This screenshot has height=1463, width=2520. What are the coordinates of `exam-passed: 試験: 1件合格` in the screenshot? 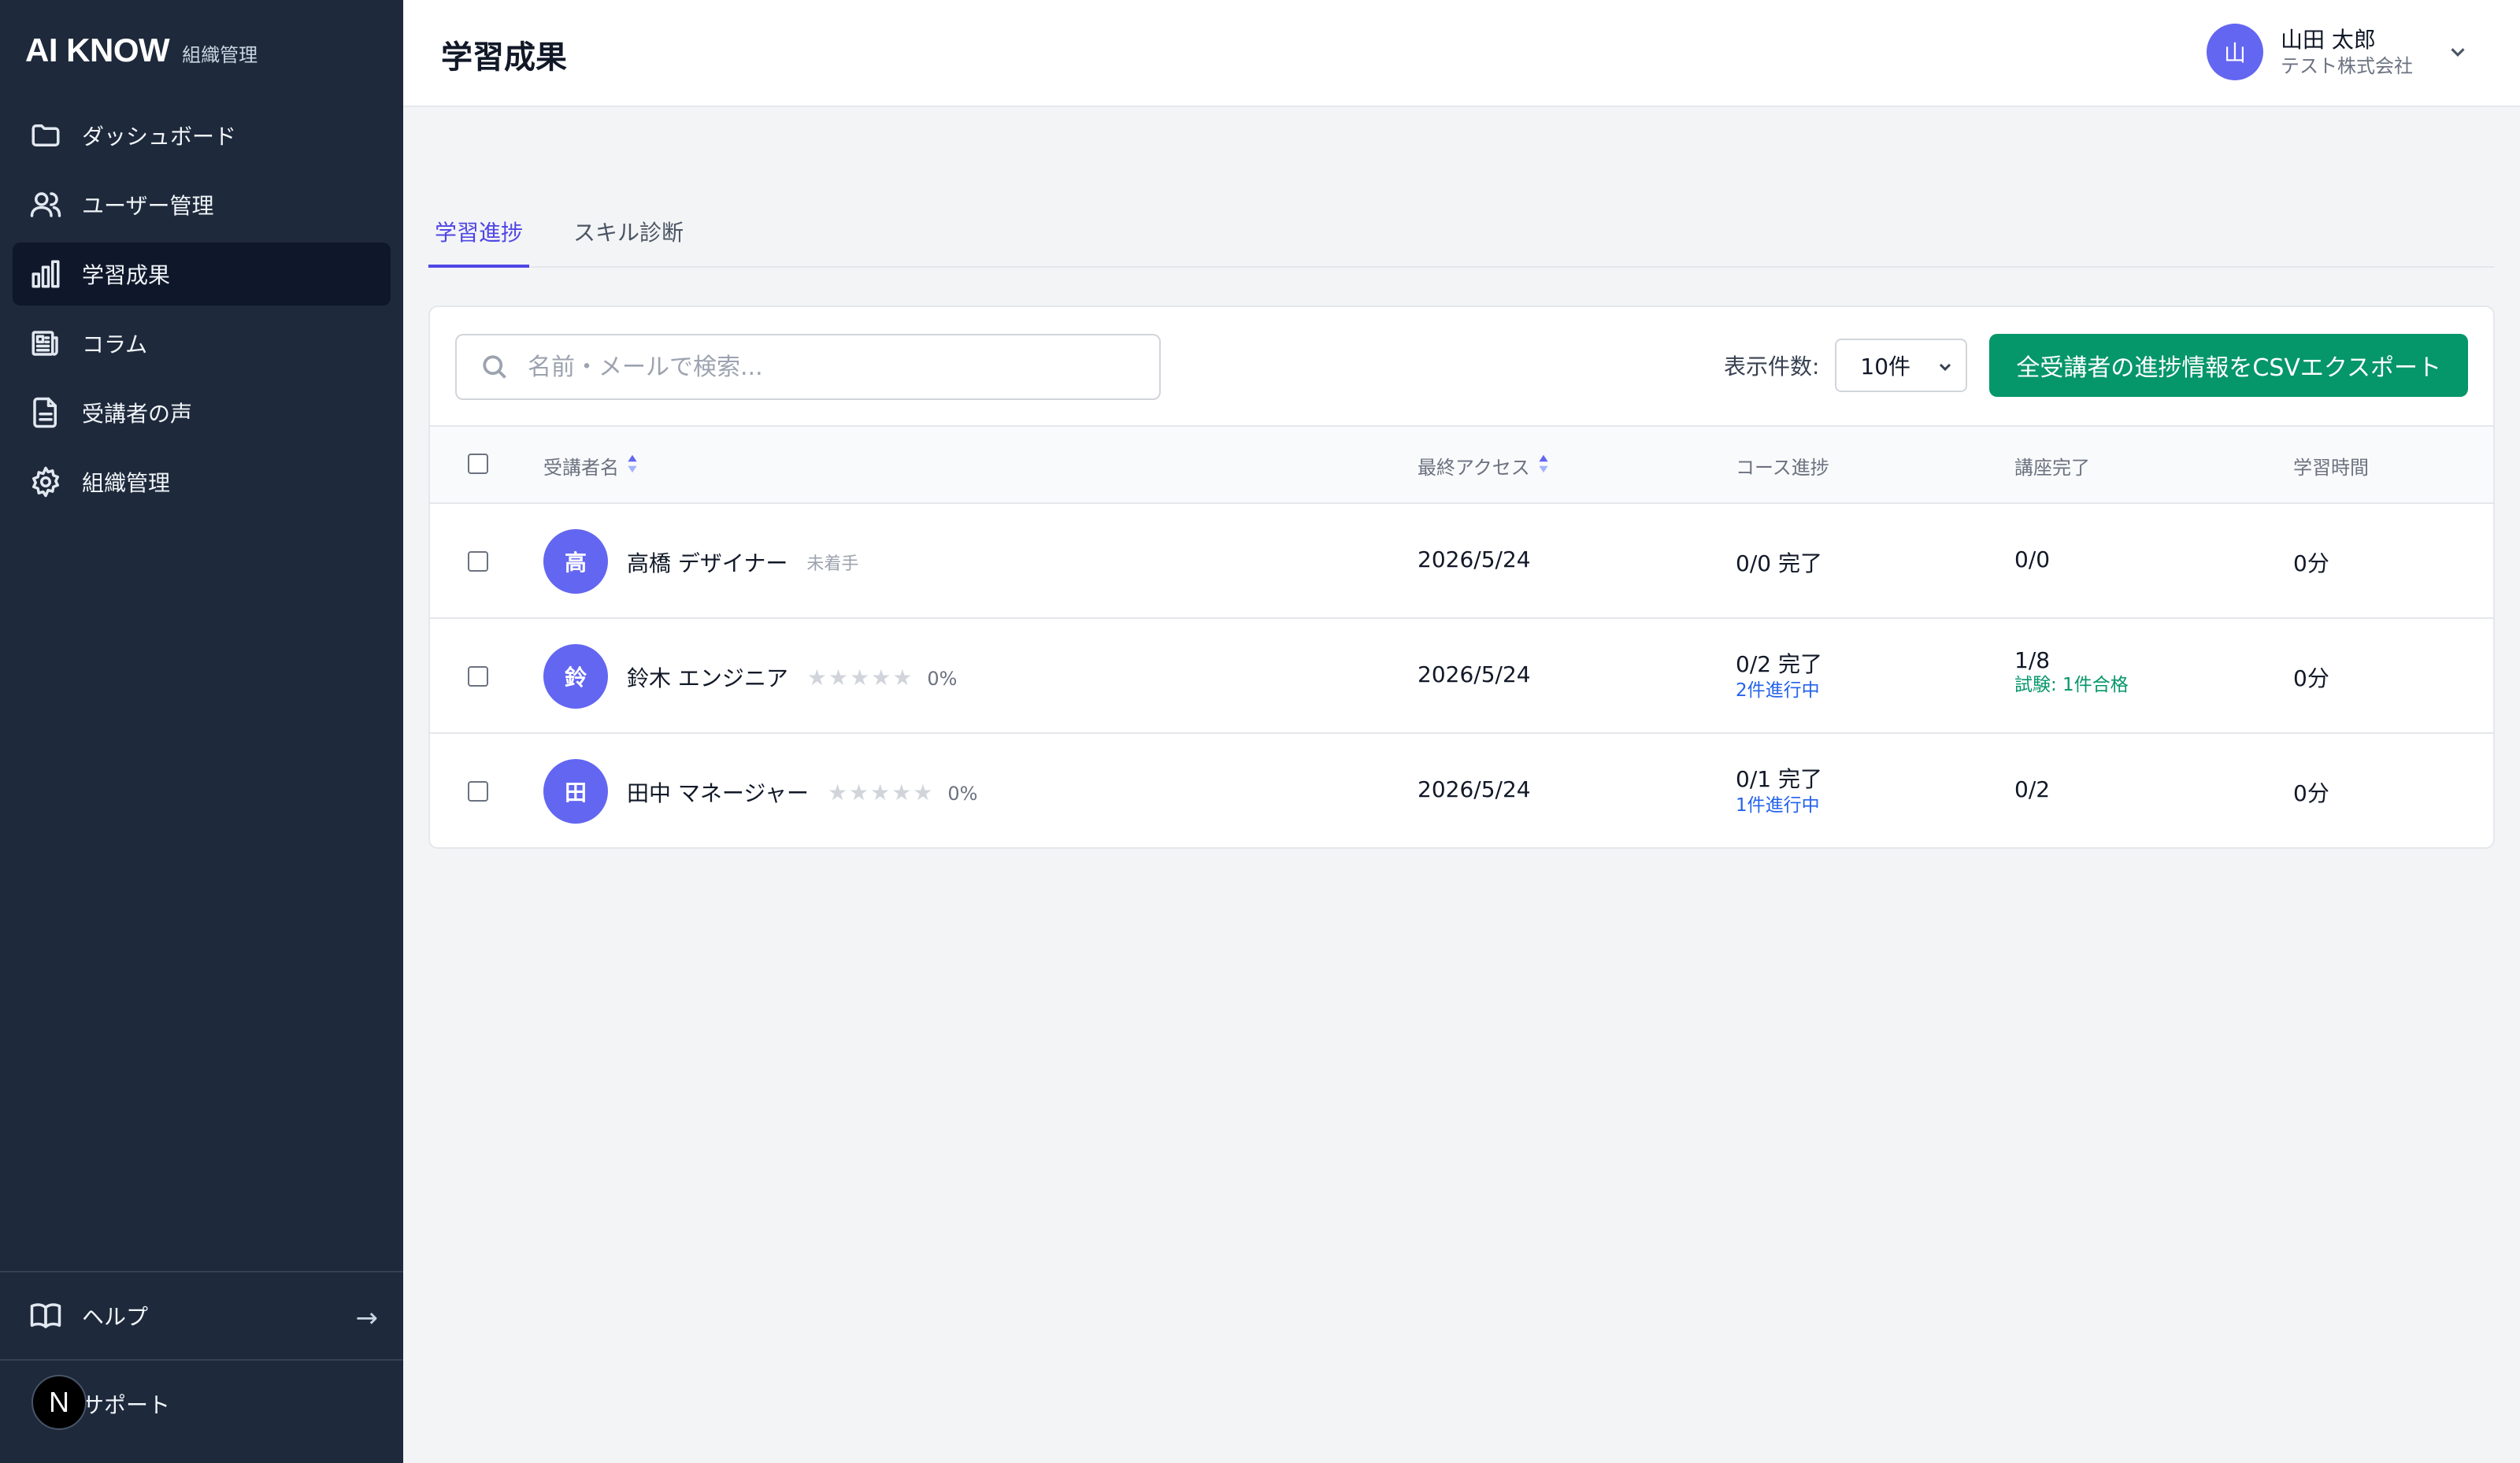 It's located at (2071, 685).